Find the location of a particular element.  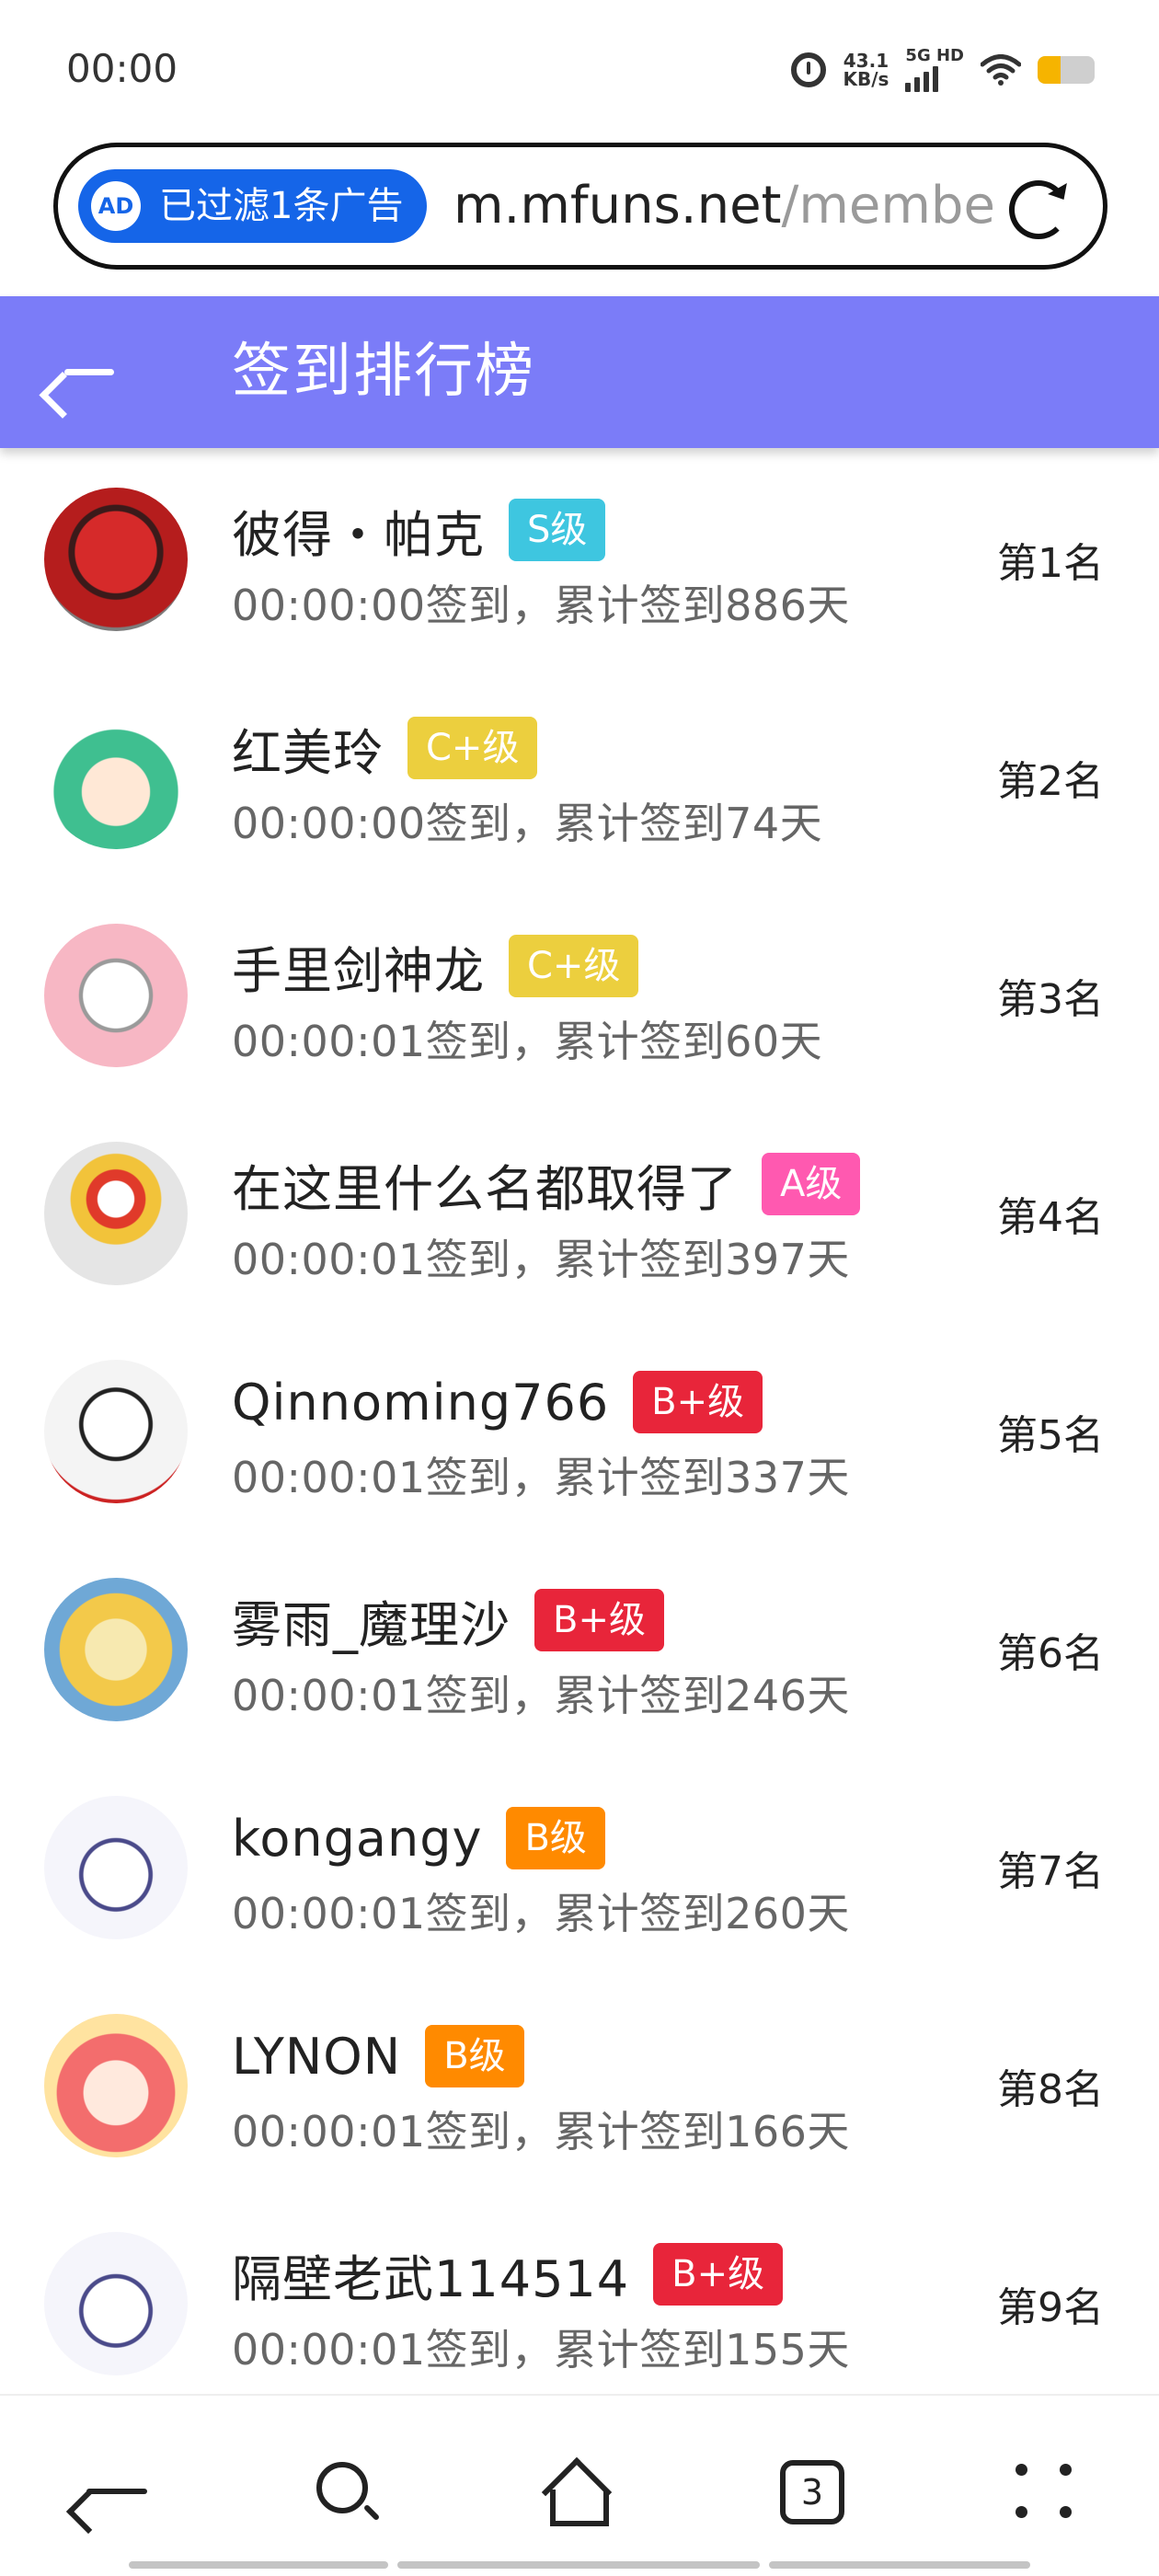

user-name: LYNON is located at coordinates (316, 2057).